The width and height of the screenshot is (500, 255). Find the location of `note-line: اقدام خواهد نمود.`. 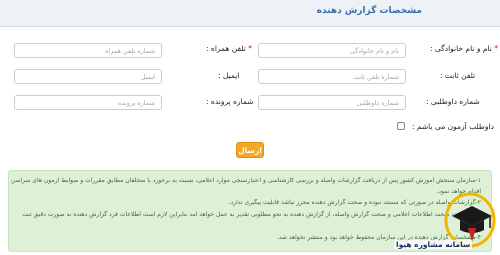

note-line: اقدام خواهد نمود. is located at coordinates (459, 191).